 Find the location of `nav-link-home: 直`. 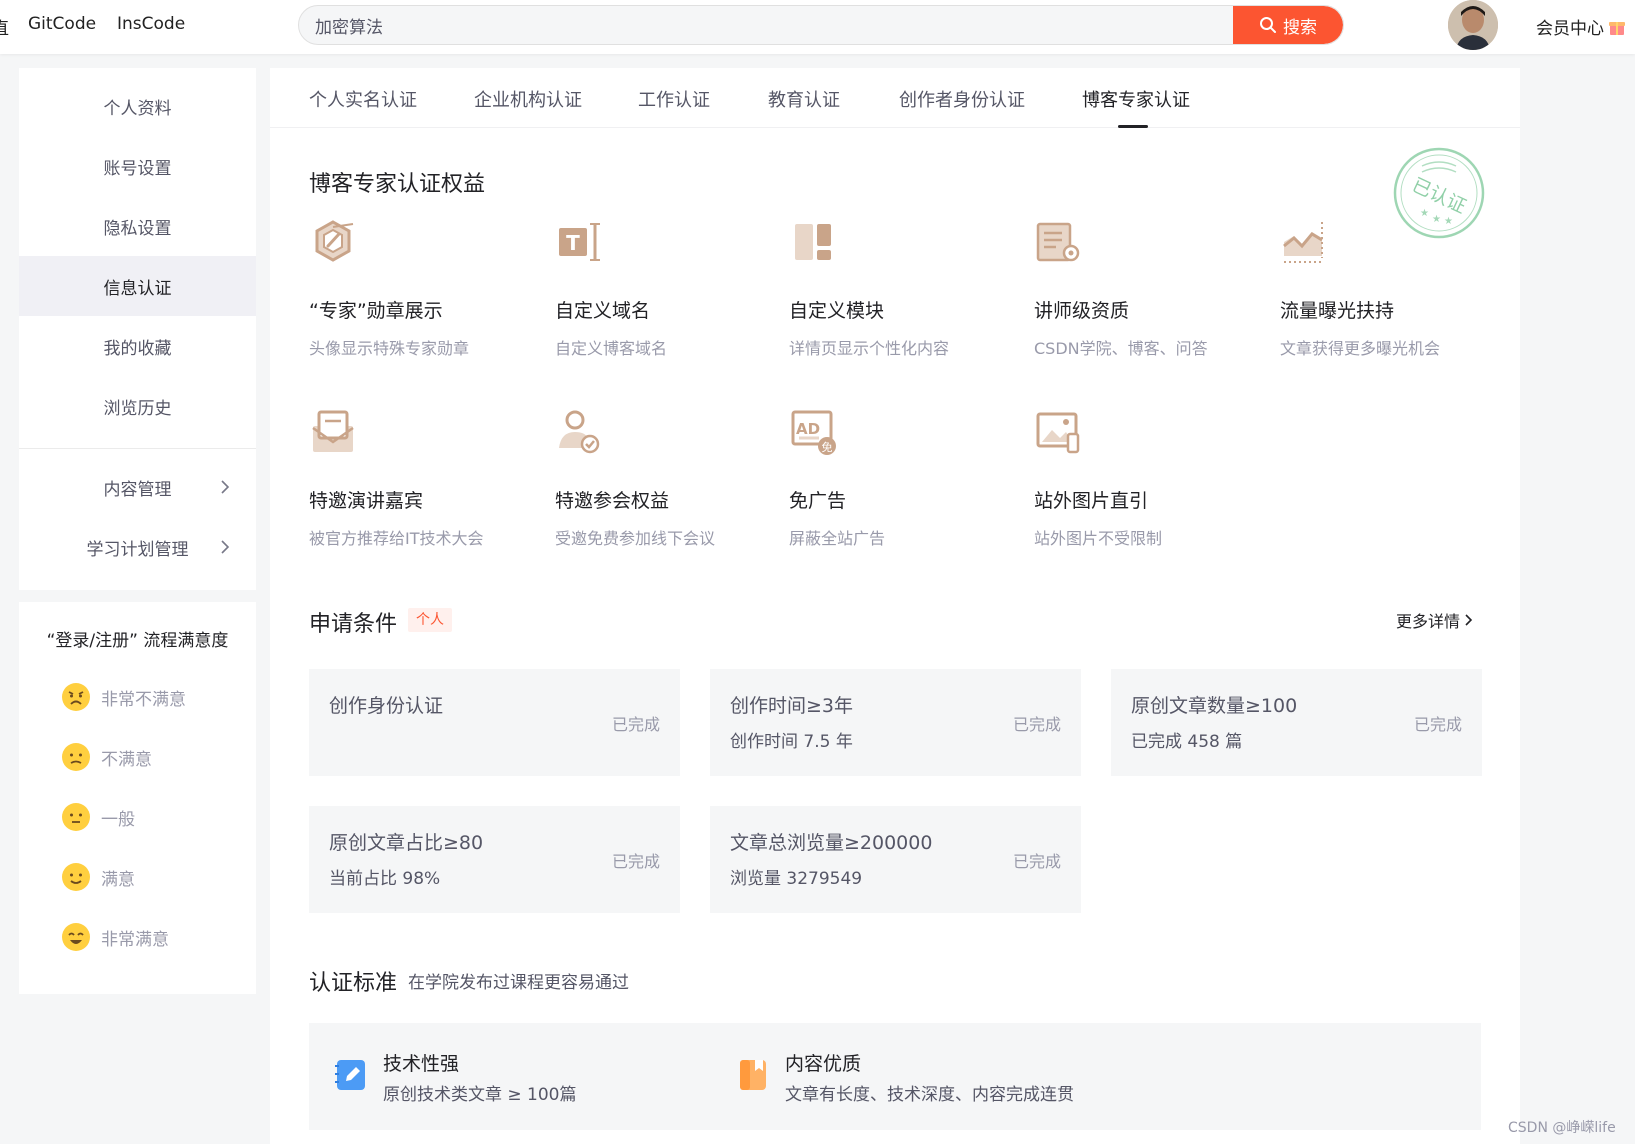

nav-link-home: 直 is located at coordinates (4, 26).